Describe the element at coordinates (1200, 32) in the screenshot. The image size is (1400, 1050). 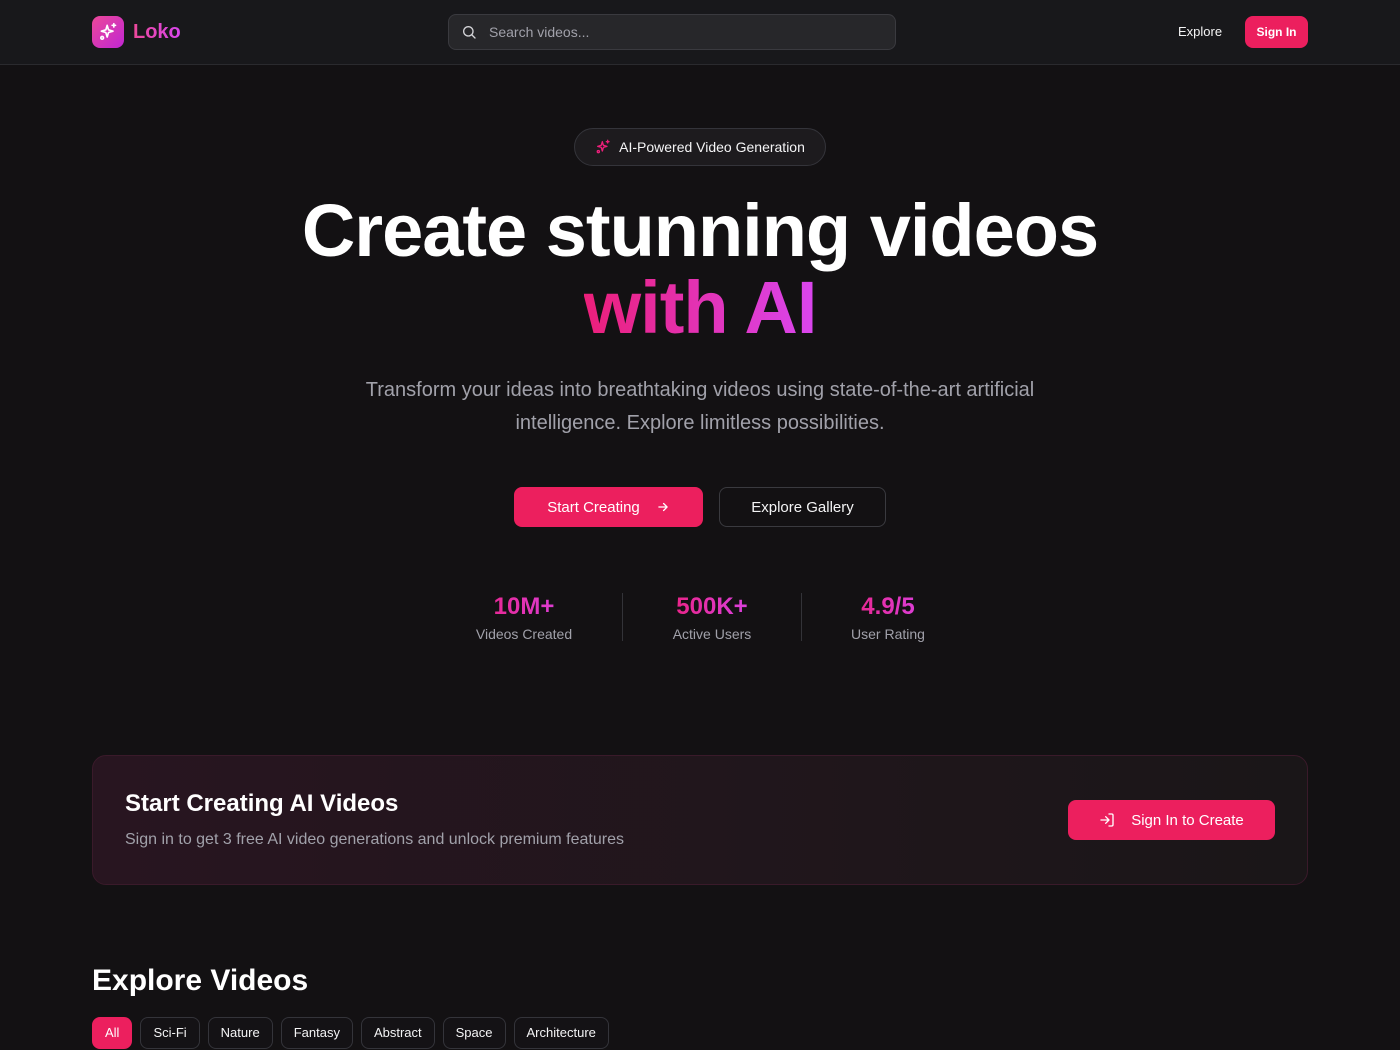
I see `nav-explore-link: Explore` at that location.